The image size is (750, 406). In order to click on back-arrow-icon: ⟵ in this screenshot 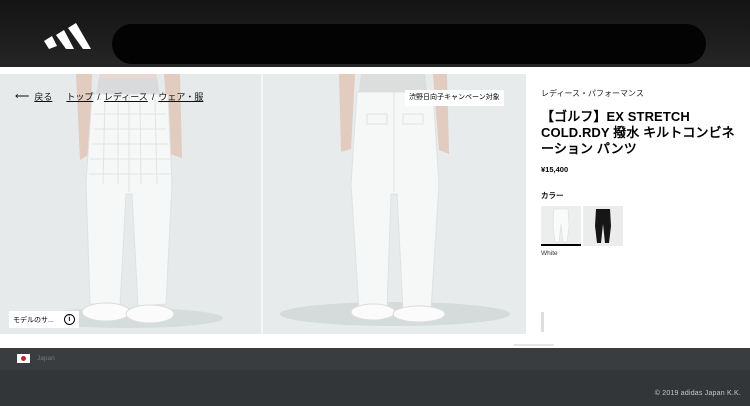, I will do `click(22, 96)`.